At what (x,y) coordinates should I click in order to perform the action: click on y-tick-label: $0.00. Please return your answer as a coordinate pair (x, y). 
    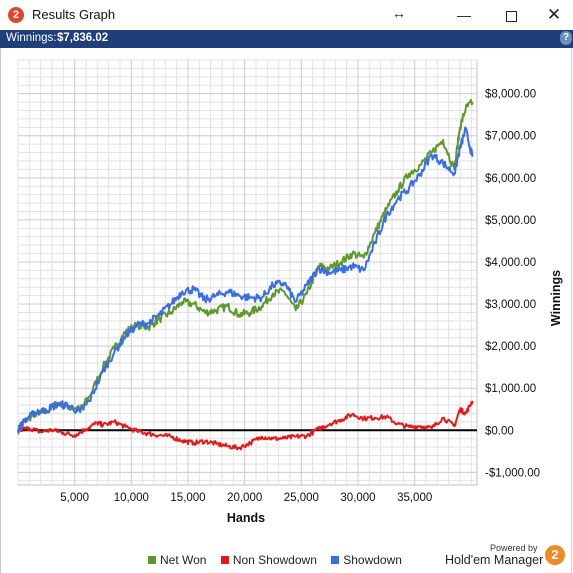
    Looking at the image, I should click on (499, 431).